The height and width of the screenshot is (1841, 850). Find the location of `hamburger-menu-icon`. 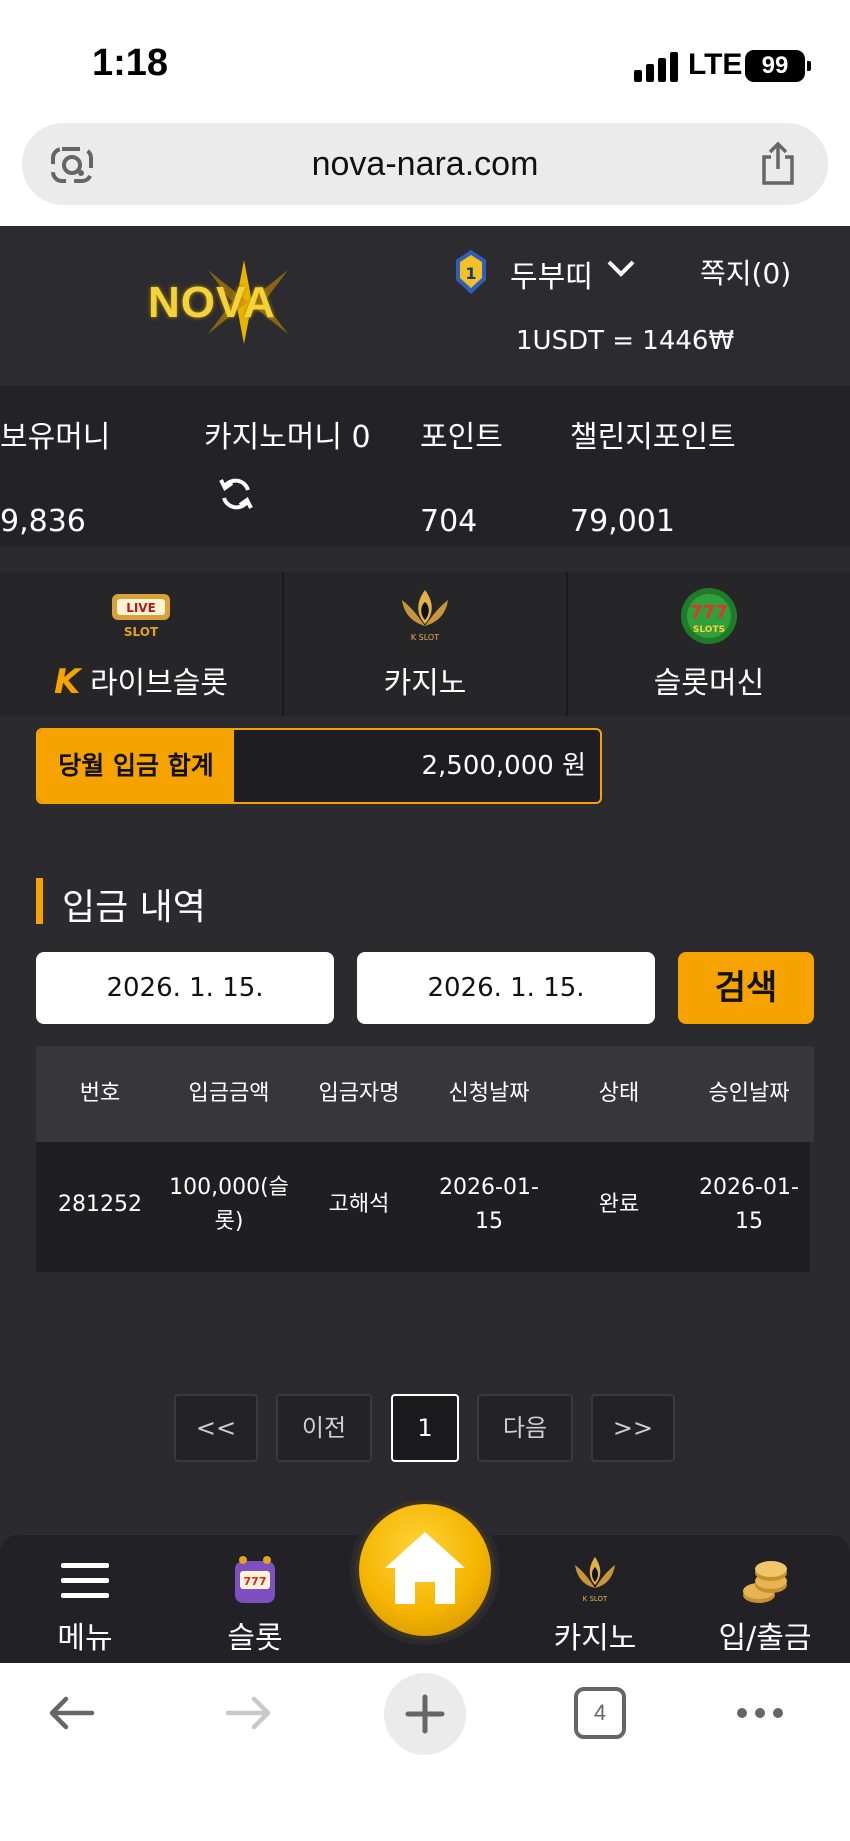

hamburger-menu-icon is located at coordinates (85, 1580).